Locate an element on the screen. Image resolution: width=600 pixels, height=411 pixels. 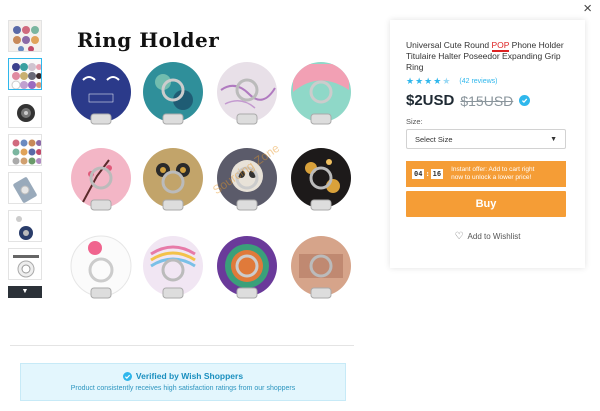
rating: ★ ★ ★ ★ ★ (42 reviews) is located at coordinates (452, 81).